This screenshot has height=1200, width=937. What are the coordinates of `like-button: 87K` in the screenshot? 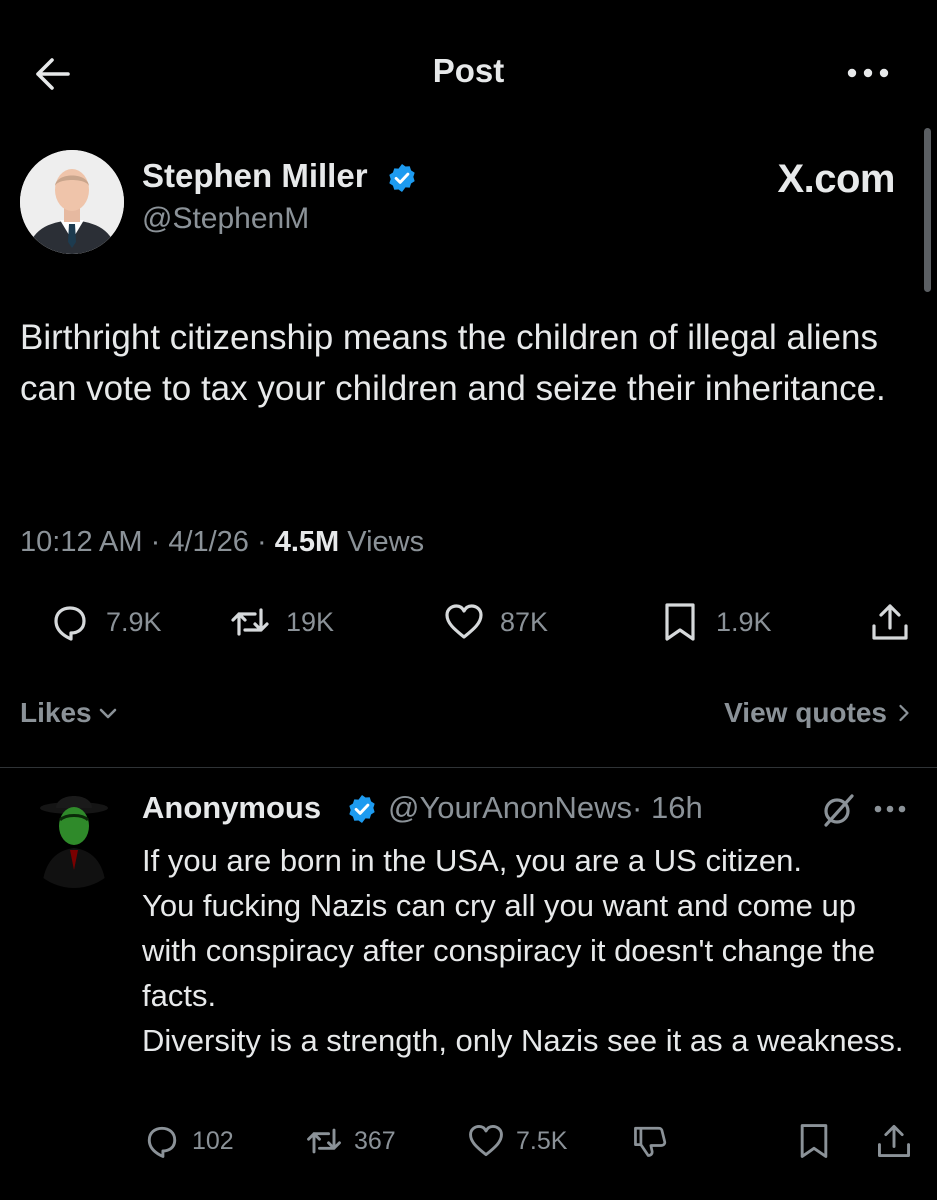 It's located at (495, 622).